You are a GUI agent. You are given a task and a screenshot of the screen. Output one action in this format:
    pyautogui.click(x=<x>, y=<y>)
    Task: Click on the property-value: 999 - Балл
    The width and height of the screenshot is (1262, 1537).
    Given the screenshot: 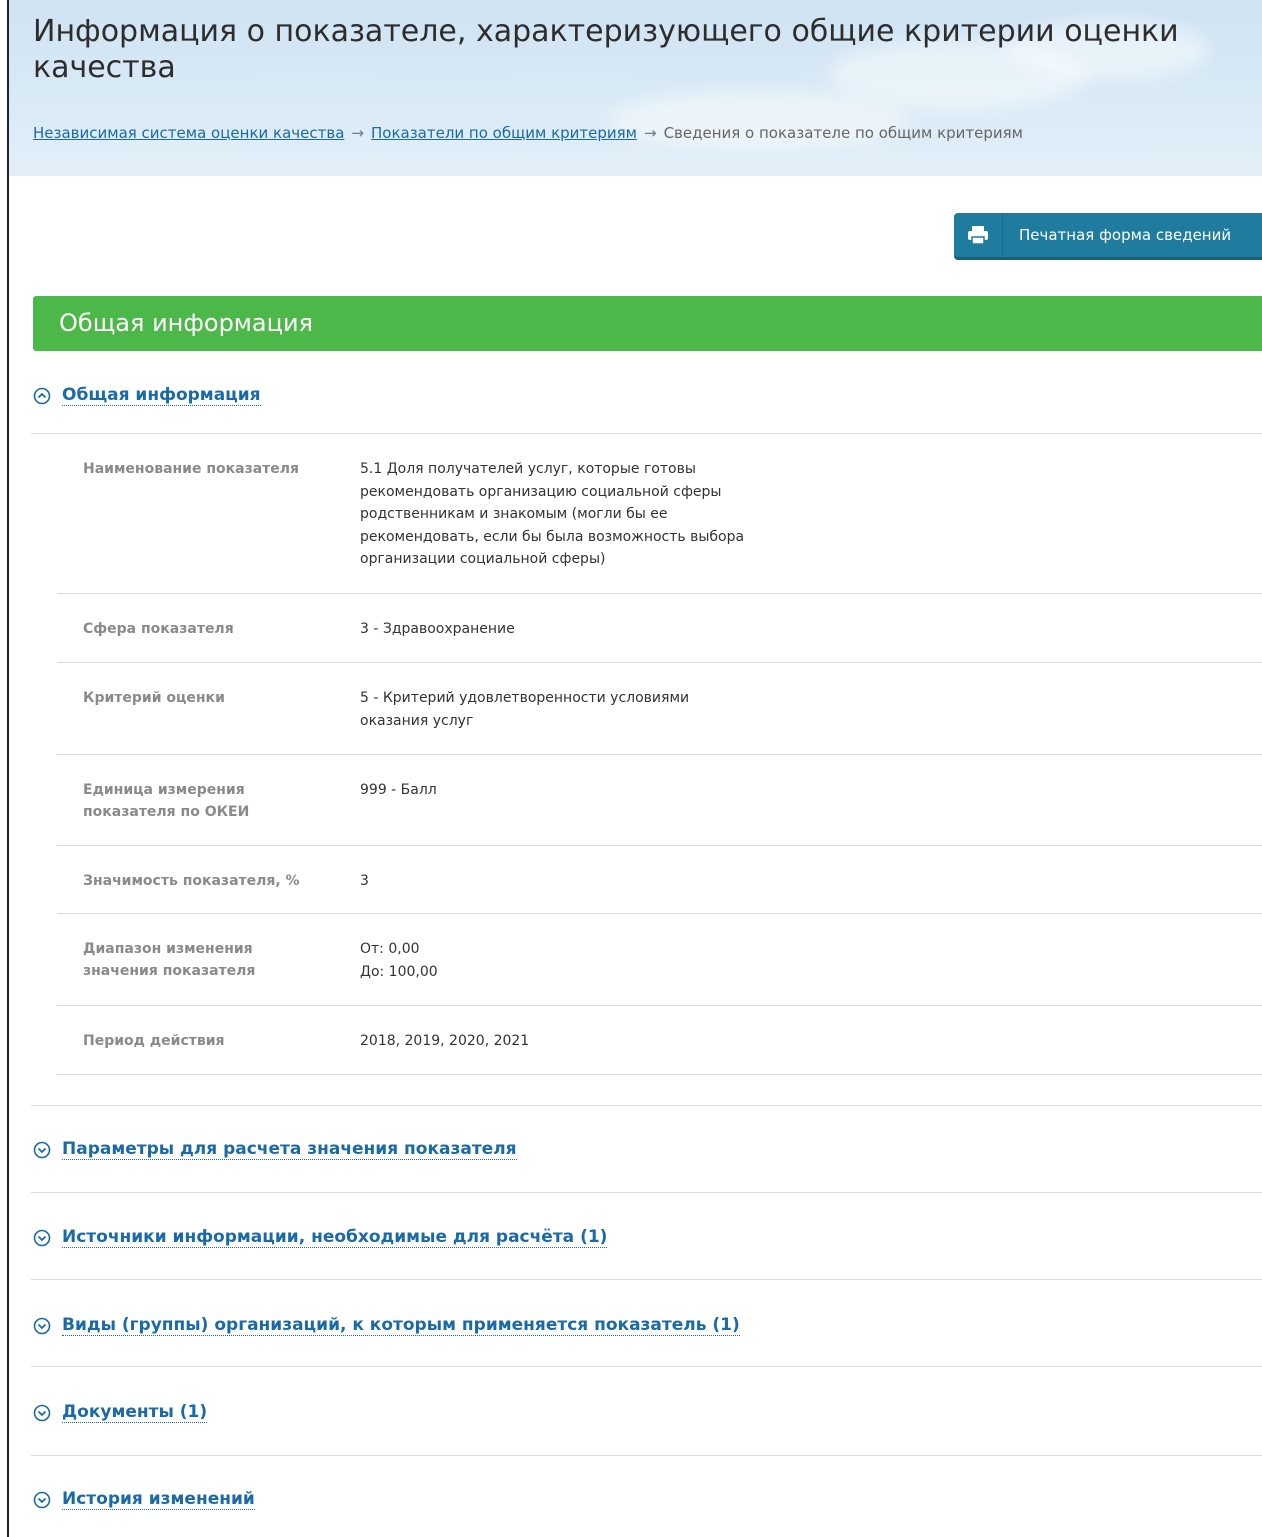 What is the action you would take?
    pyautogui.click(x=570, y=790)
    